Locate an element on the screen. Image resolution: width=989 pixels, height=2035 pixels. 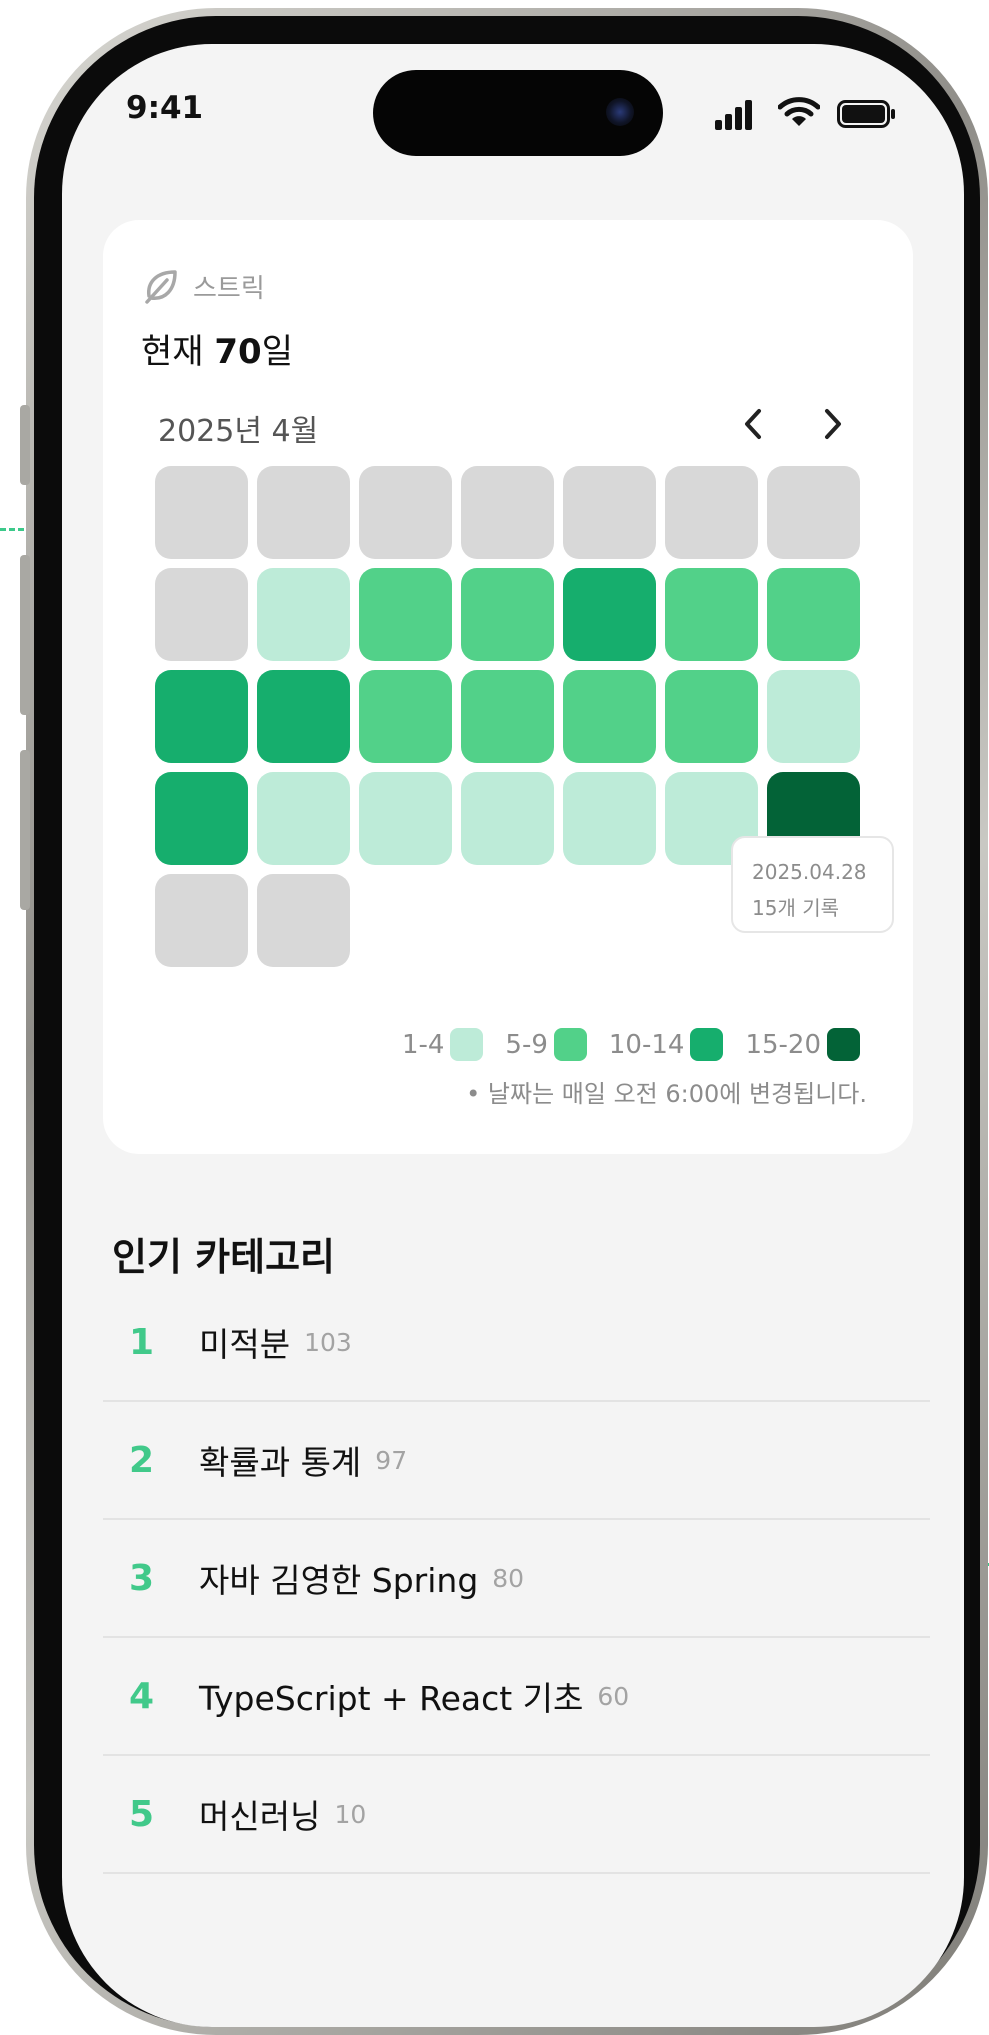
next-month-button is located at coordinates (833, 424).